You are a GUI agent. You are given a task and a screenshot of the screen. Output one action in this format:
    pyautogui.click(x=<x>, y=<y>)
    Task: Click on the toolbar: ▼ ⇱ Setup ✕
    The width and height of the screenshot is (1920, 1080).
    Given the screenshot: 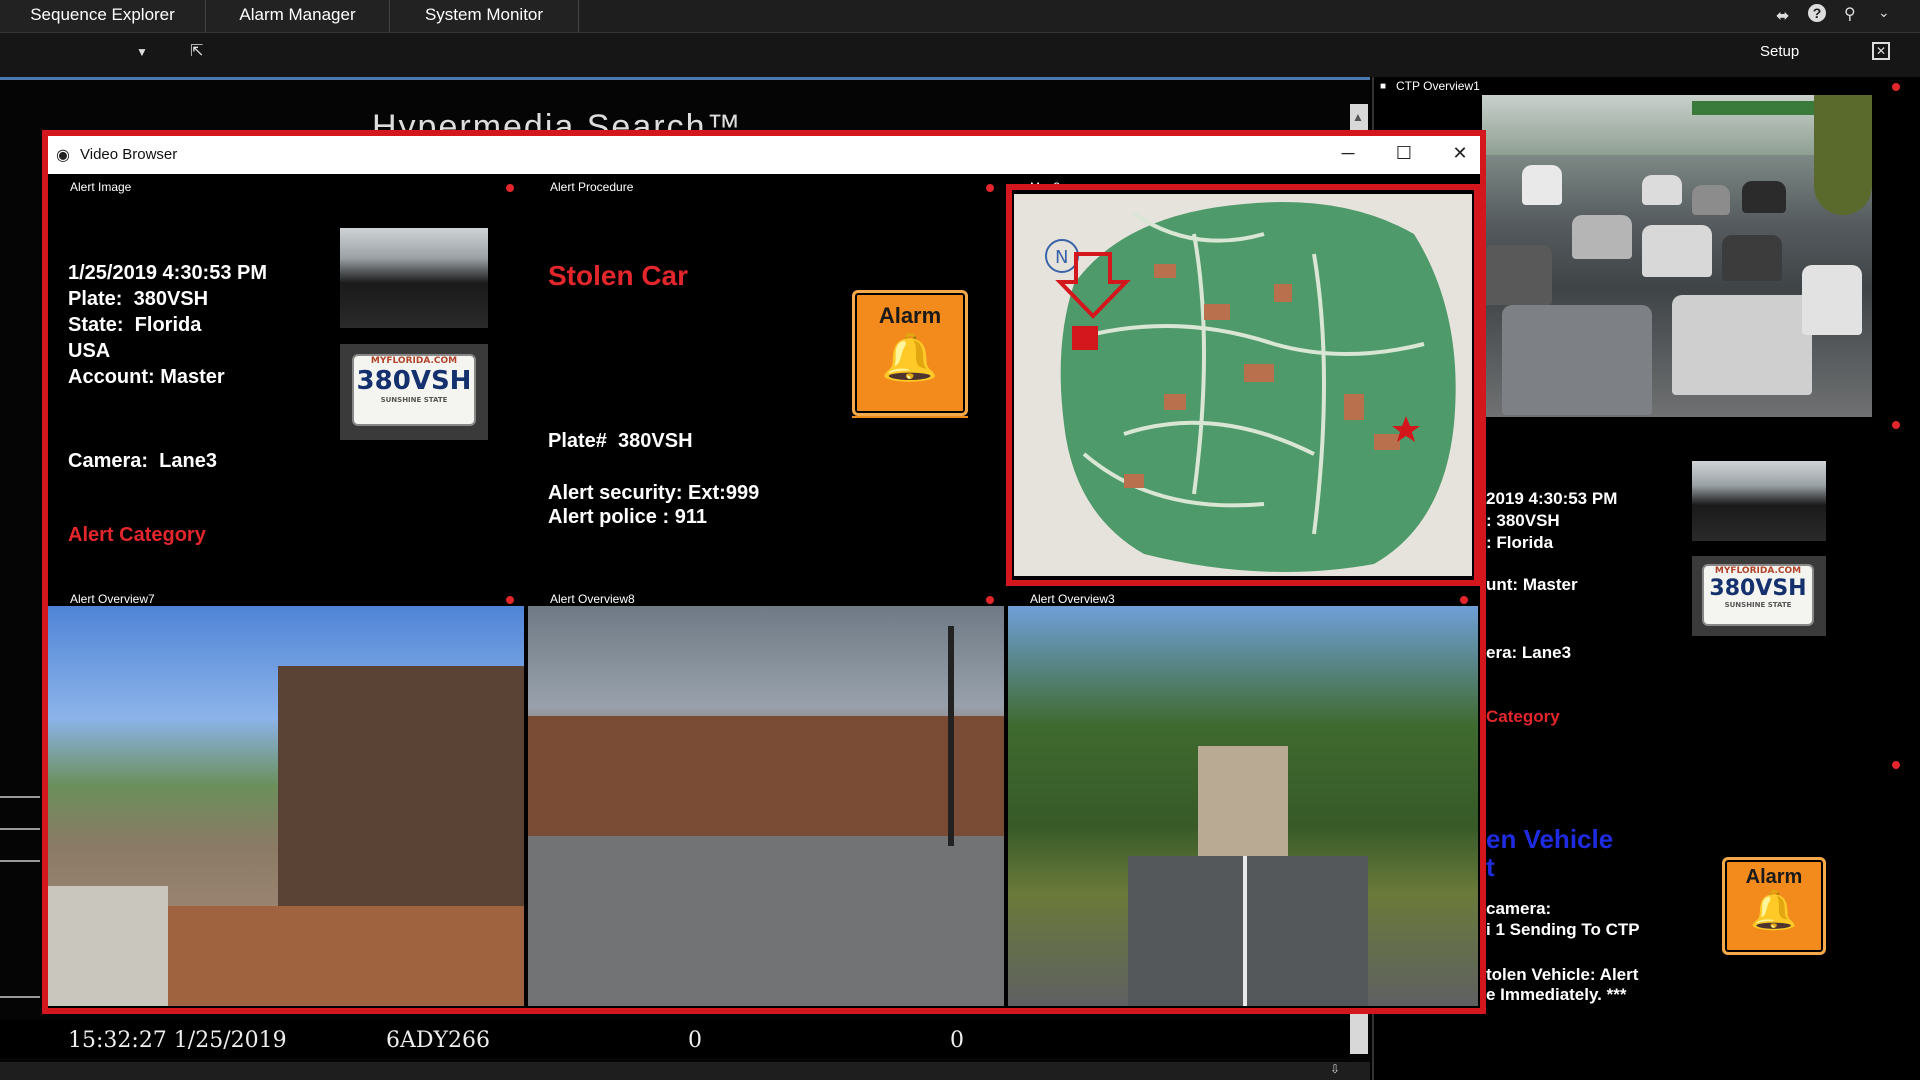 What is the action you would take?
    pyautogui.click(x=960, y=55)
    